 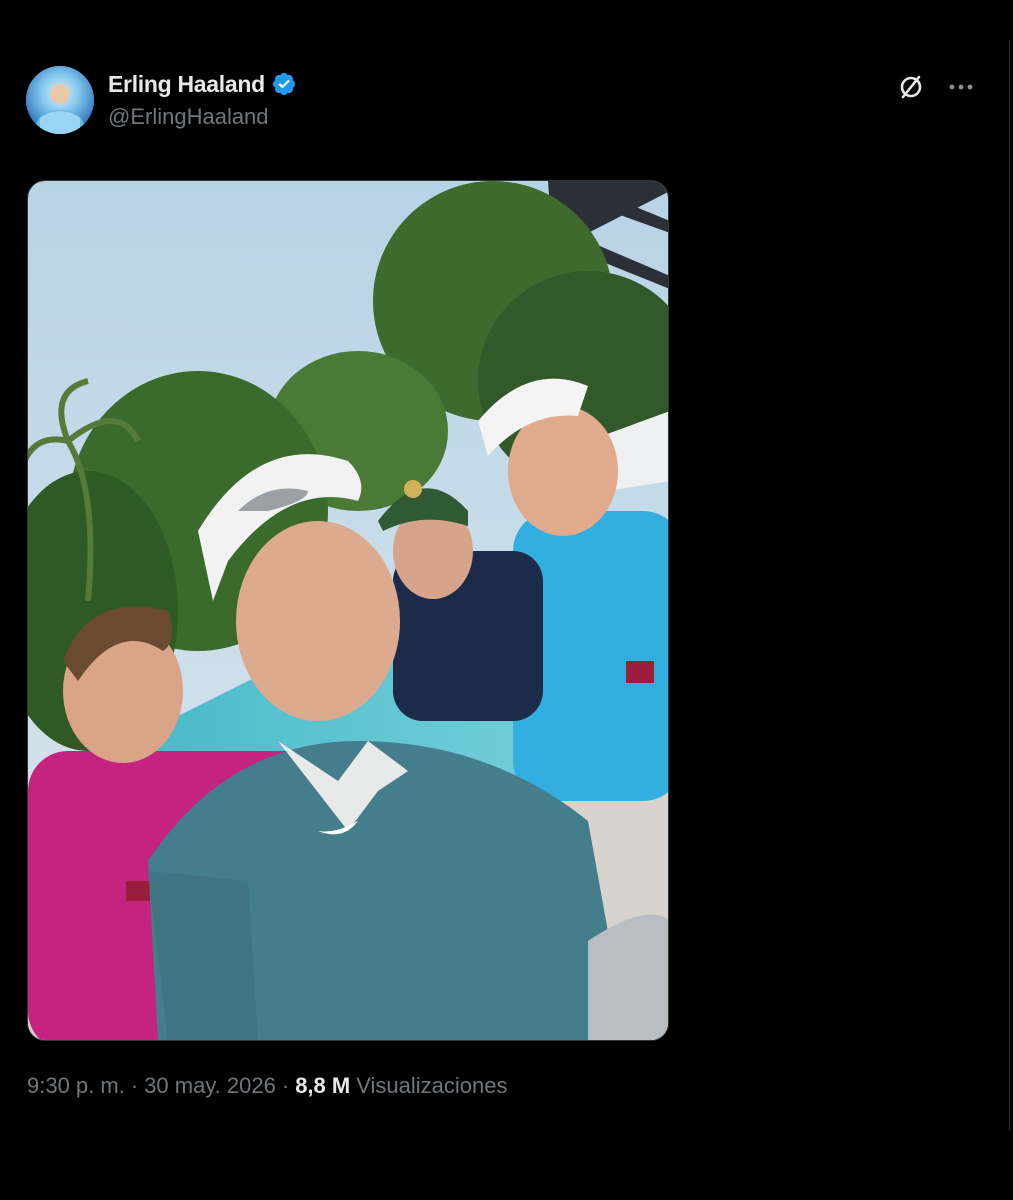 I want to click on verified-badge-icon, so click(x=284, y=84).